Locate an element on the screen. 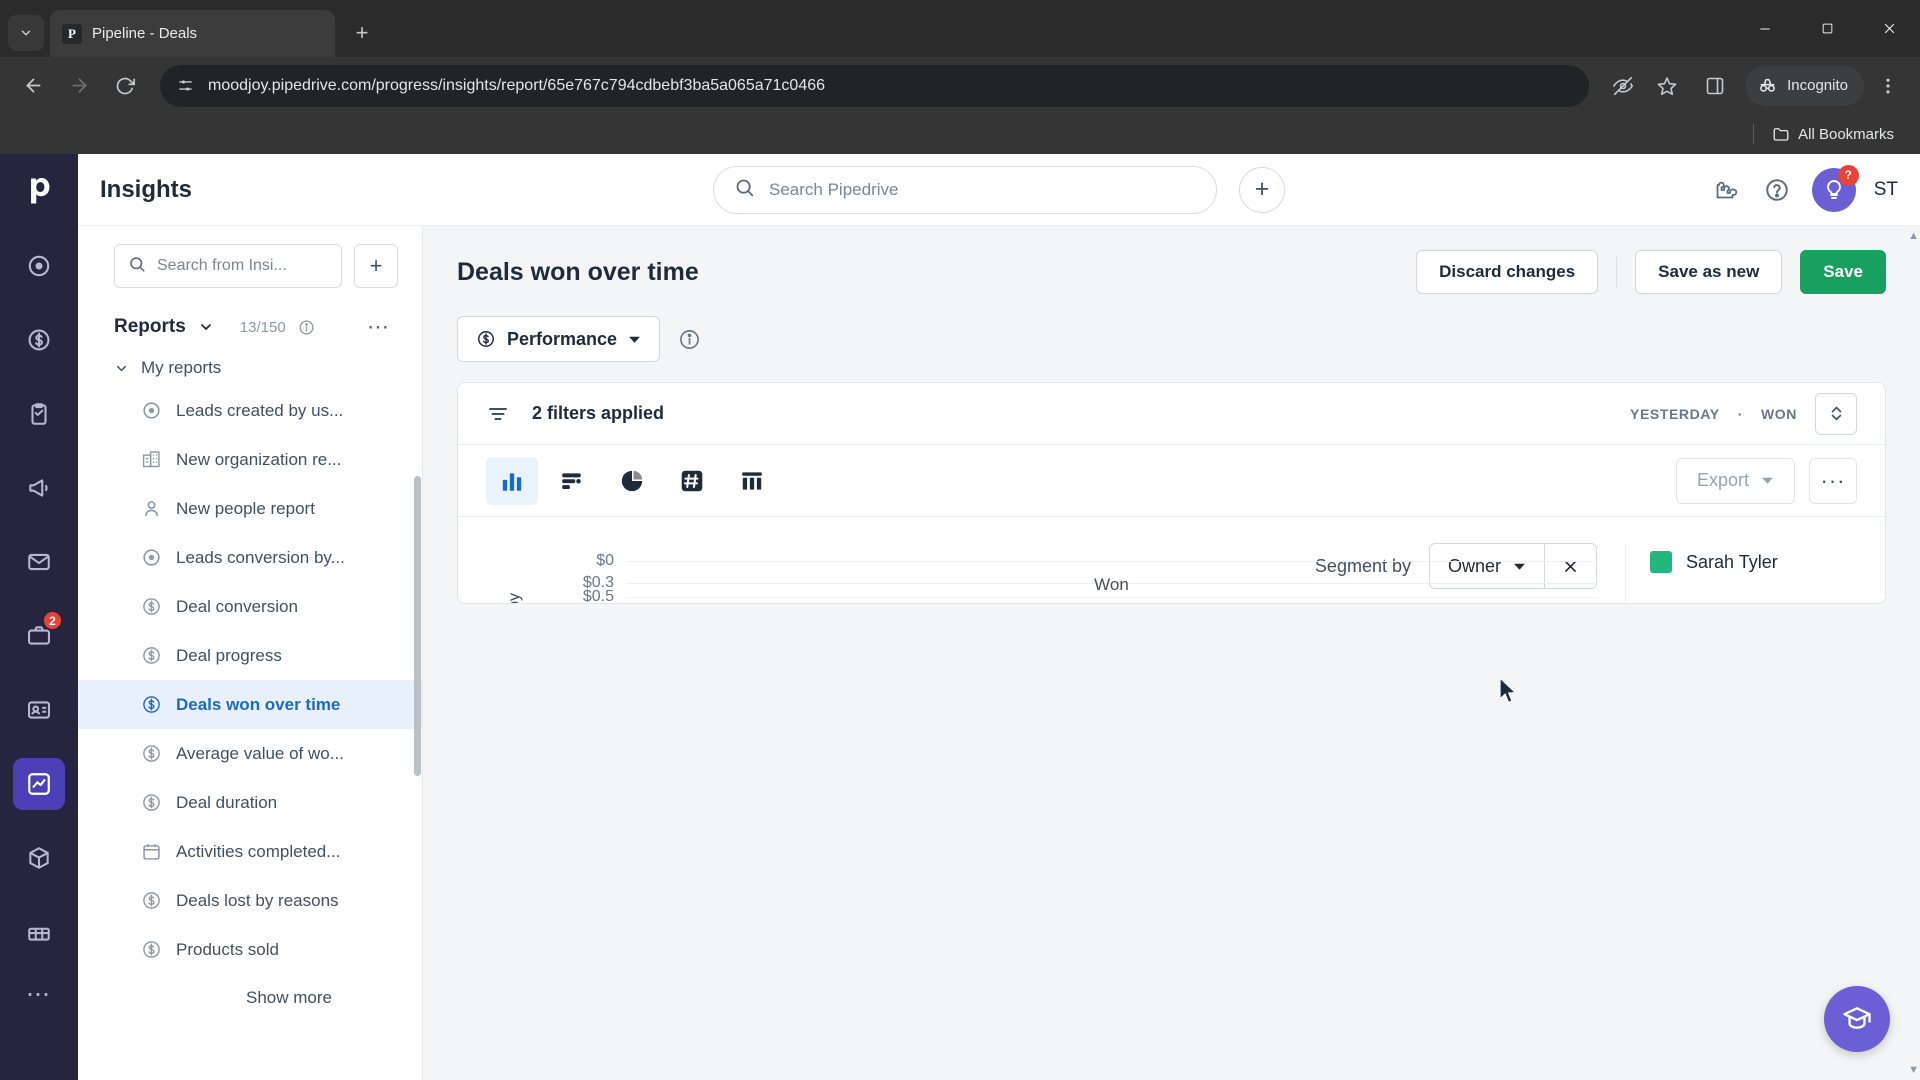 This screenshot has height=1080, width=1920. sidebar-item-deals-won-over-time: Deals won over time is located at coordinates (250, 704).